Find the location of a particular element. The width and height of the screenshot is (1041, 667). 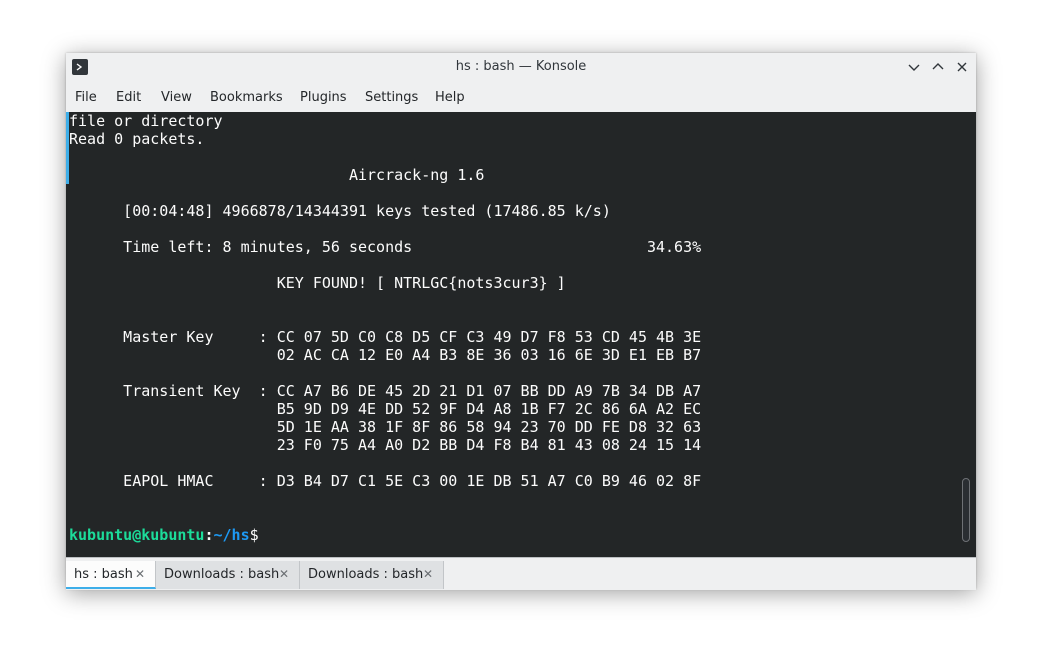

menu-help: Help is located at coordinates (450, 97).